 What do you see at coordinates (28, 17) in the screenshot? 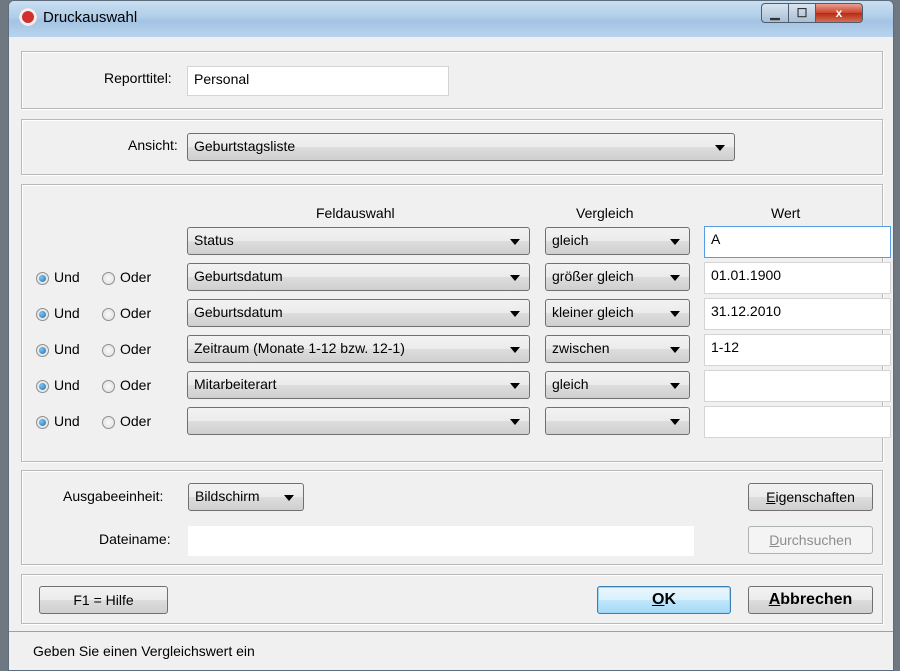
I see `app-logo-icon` at bounding box center [28, 17].